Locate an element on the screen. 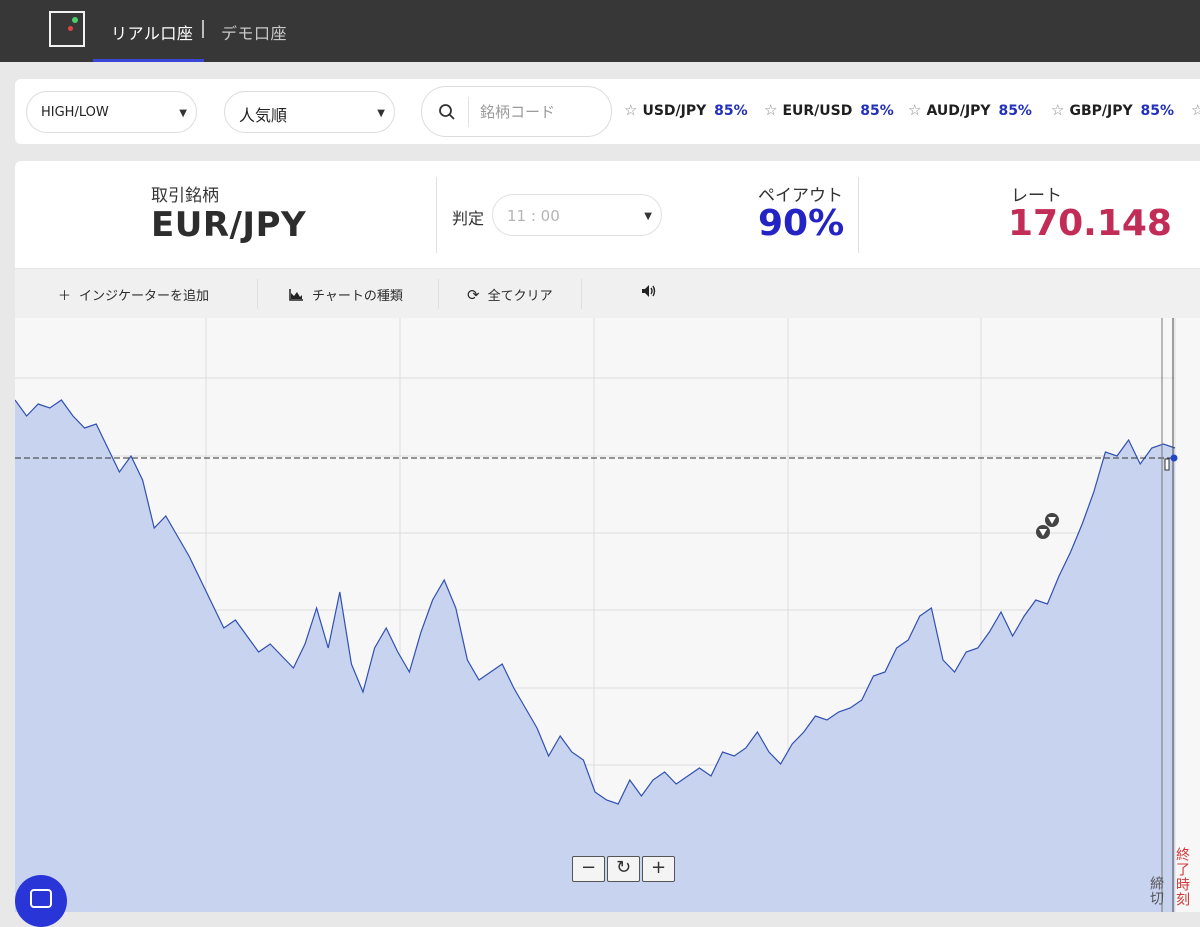  area-chart-icon is located at coordinates (296, 295).